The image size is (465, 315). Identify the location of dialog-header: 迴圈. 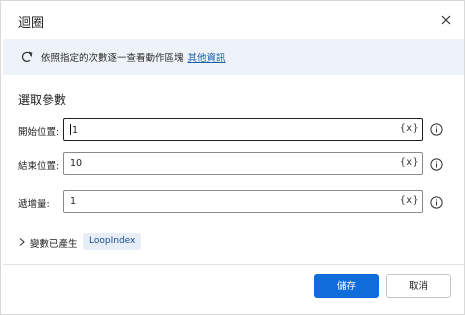
(232, 20).